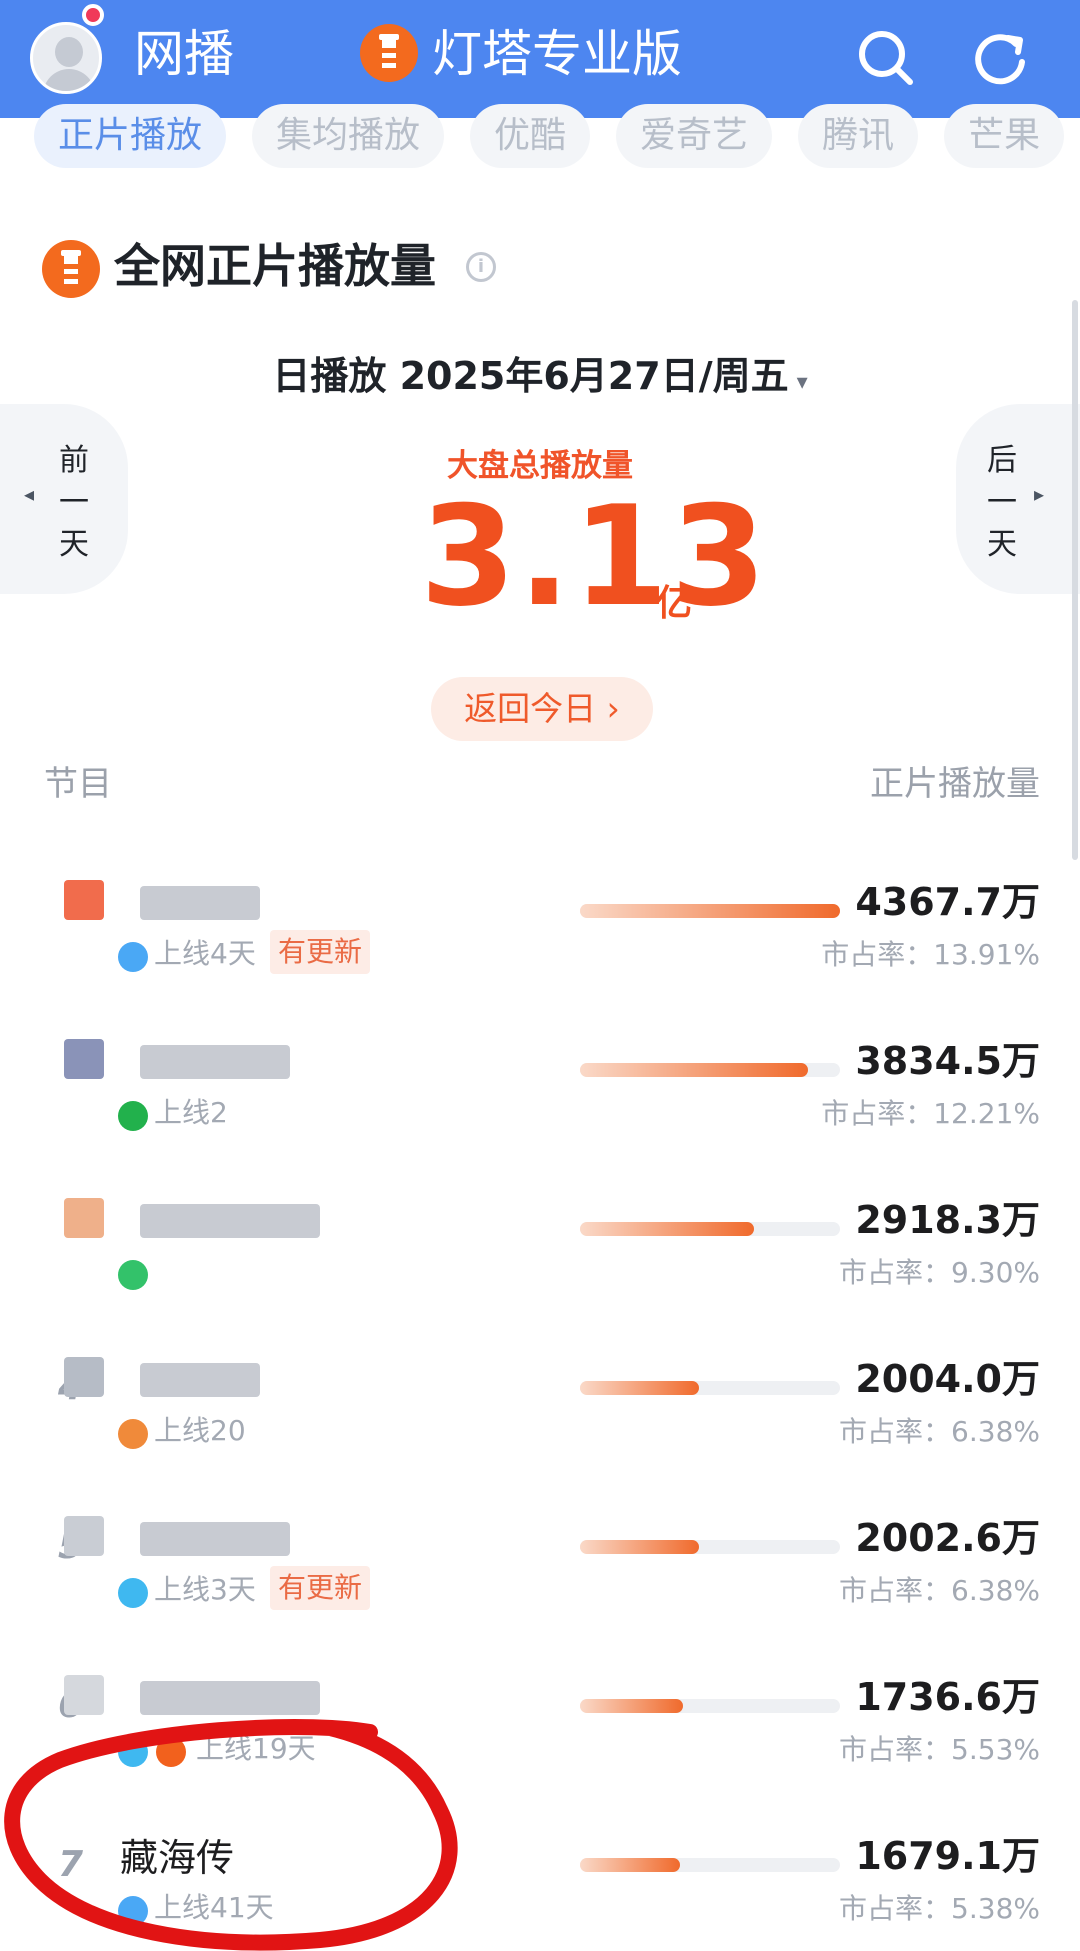  I want to click on lighthouse-logo-icon, so click(389, 53).